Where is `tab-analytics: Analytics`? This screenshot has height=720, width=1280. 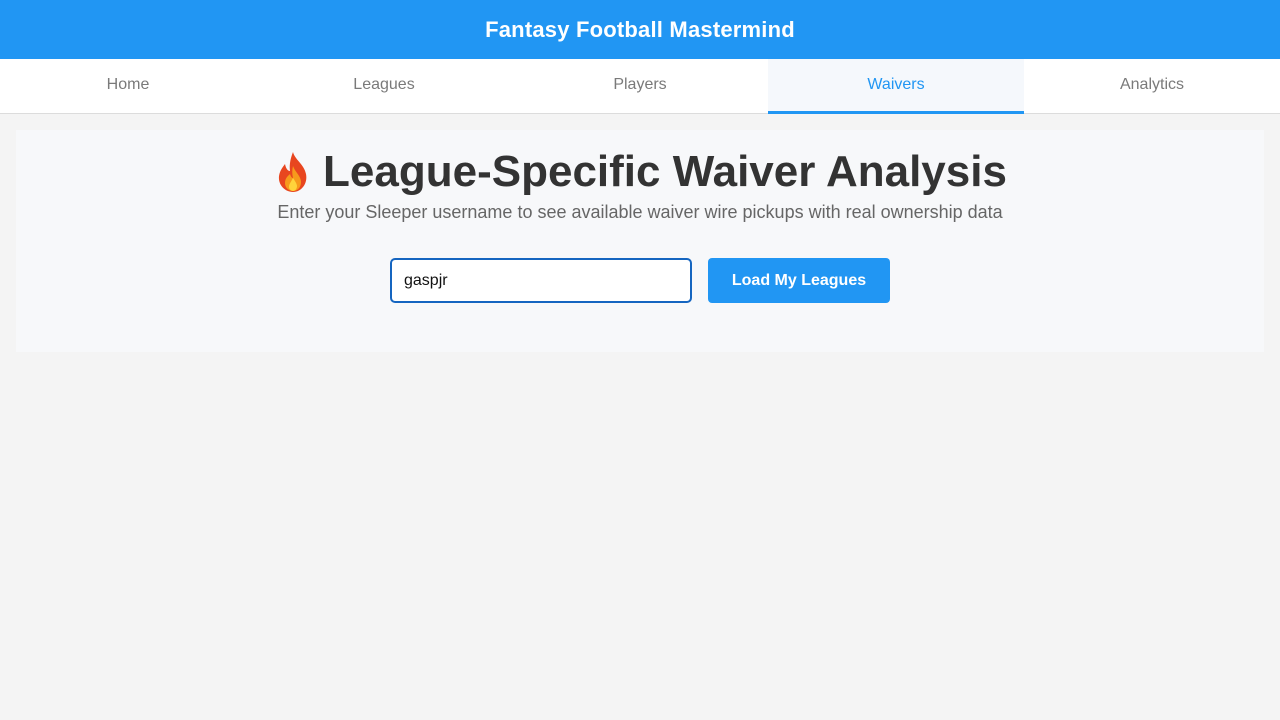
tab-analytics: Analytics is located at coordinates (1152, 86).